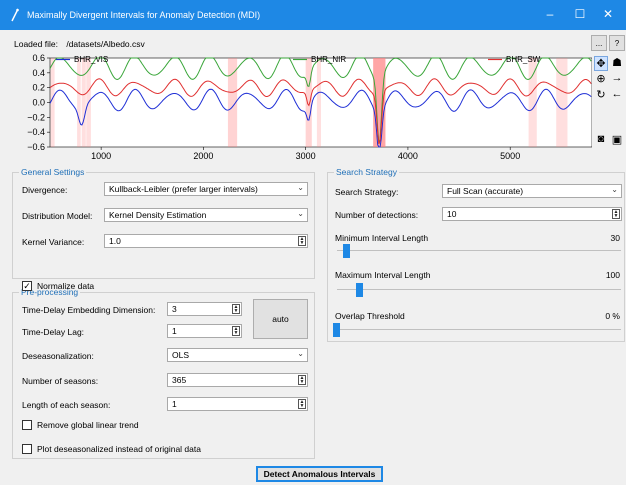  What do you see at coordinates (532, 214) in the screenshot?
I see `detections-field: 10 ▲ ▼` at bounding box center [532, 214].